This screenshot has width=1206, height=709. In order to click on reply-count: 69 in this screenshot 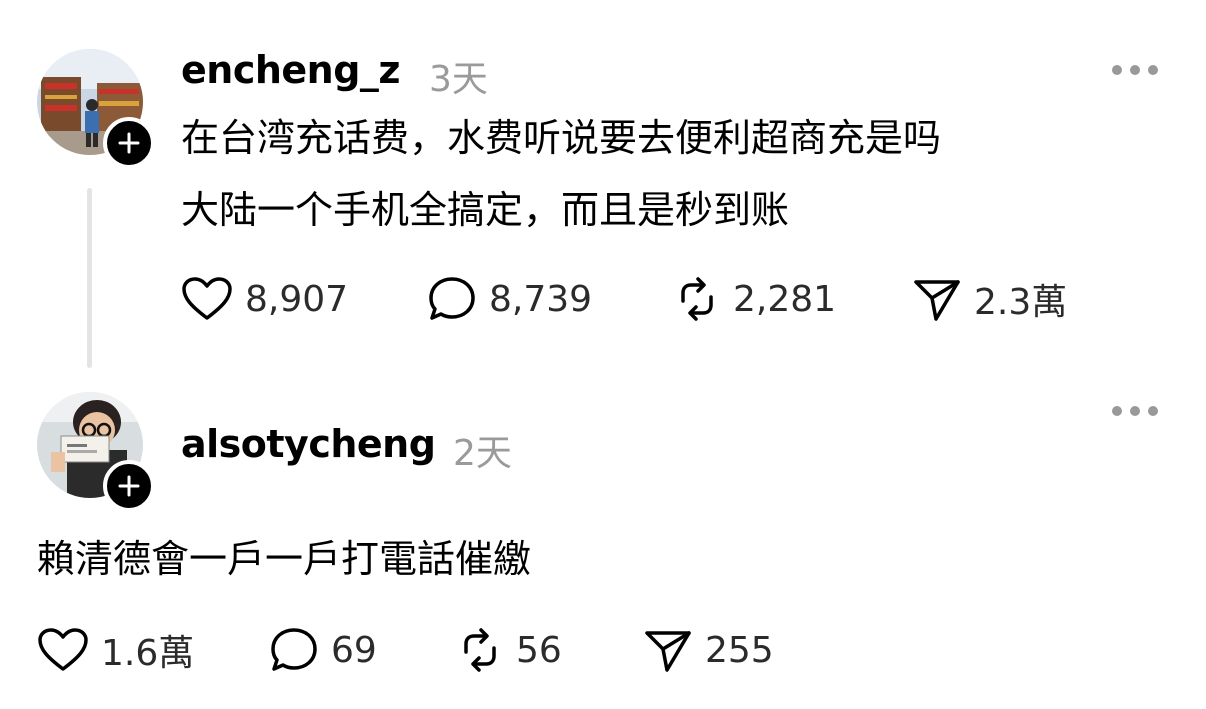, I will do `click(354, 650)`.